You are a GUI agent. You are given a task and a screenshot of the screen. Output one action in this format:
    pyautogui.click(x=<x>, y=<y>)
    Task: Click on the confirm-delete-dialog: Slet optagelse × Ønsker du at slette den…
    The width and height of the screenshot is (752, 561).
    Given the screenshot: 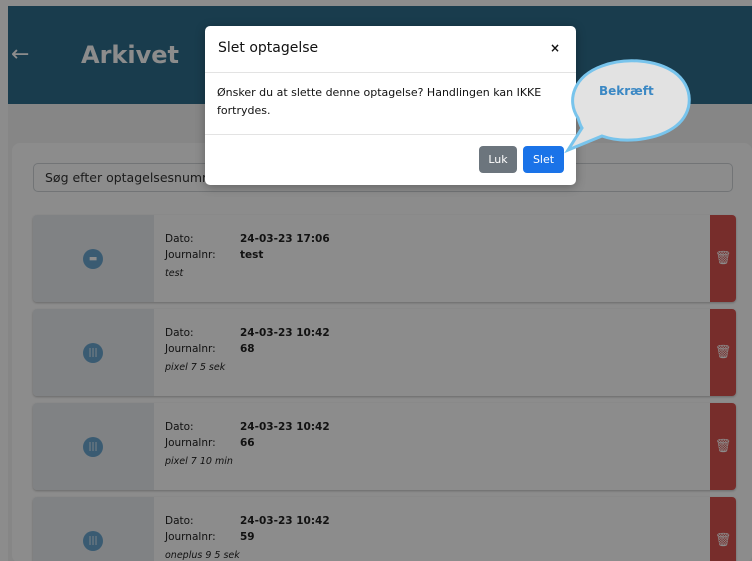 What is the action you would take?
    pyautogui.click(x=390, y=105)
    